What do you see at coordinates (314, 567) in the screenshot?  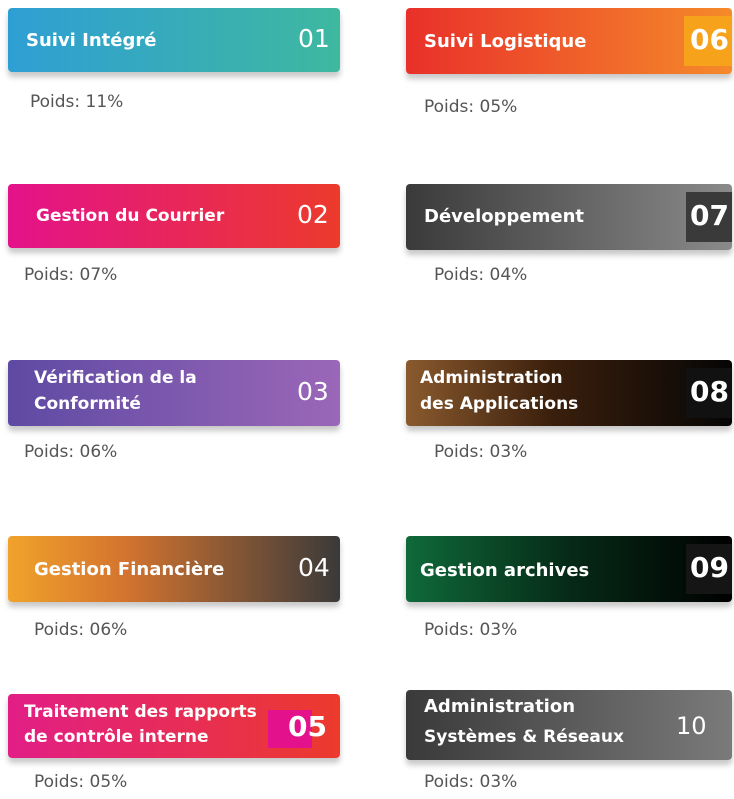 I see `card-number: 04` at bounding box center [314, 567].